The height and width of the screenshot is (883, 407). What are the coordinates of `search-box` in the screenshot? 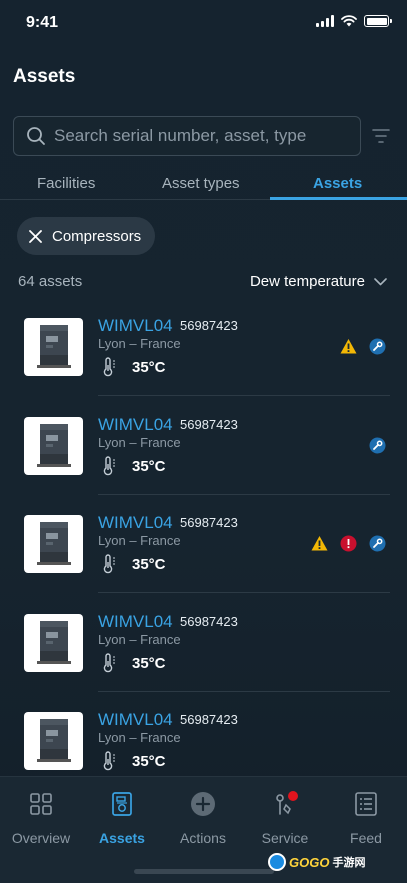 It's located at (187, 136).